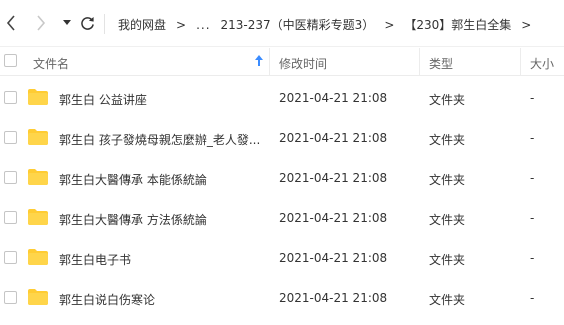 The image size is (564, 325). Describe the element at coordinates (107, 299) in the screenshot. I see `file-name: 郭生白说白伤寒论` at that location.